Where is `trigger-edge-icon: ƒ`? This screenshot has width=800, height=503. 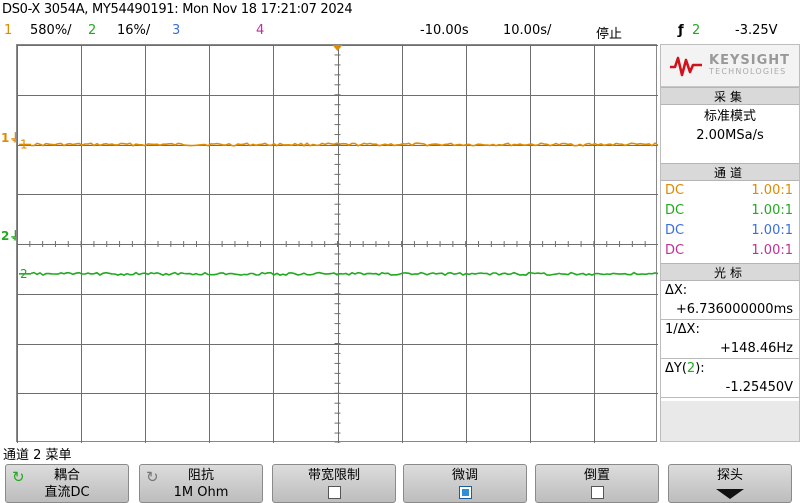
trigger-edge-icon: ƒ is located at coordinates (681, 30).